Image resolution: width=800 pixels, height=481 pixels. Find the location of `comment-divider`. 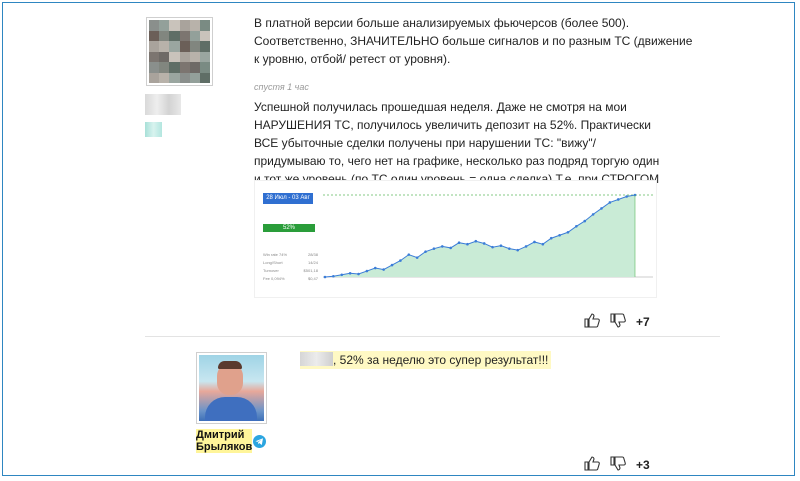

comment-divider is located at coordinates (432, 336).